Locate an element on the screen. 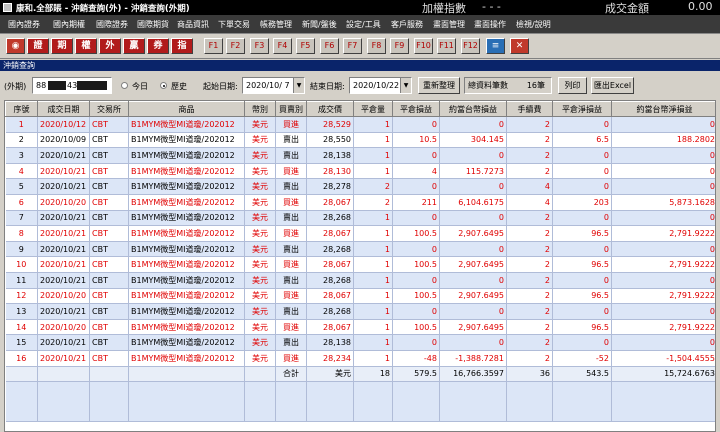 Image resolution: width=720 pixels, height=432 pixels. fkey-f5: F5 is located at coordinates (305, 46).